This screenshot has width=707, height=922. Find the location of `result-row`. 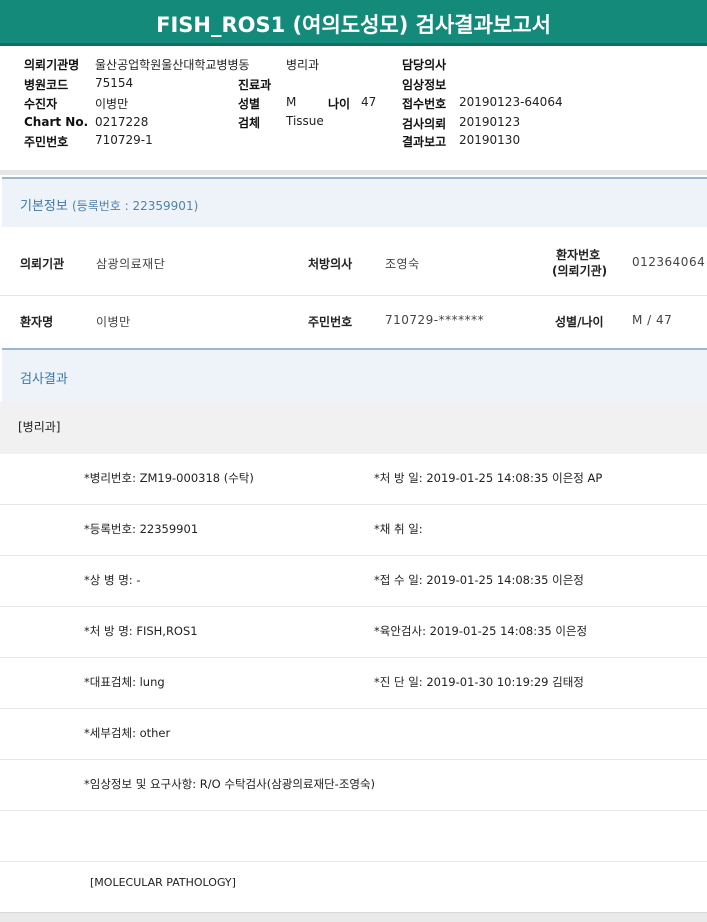

result-row is located at coordinates (353, 836).